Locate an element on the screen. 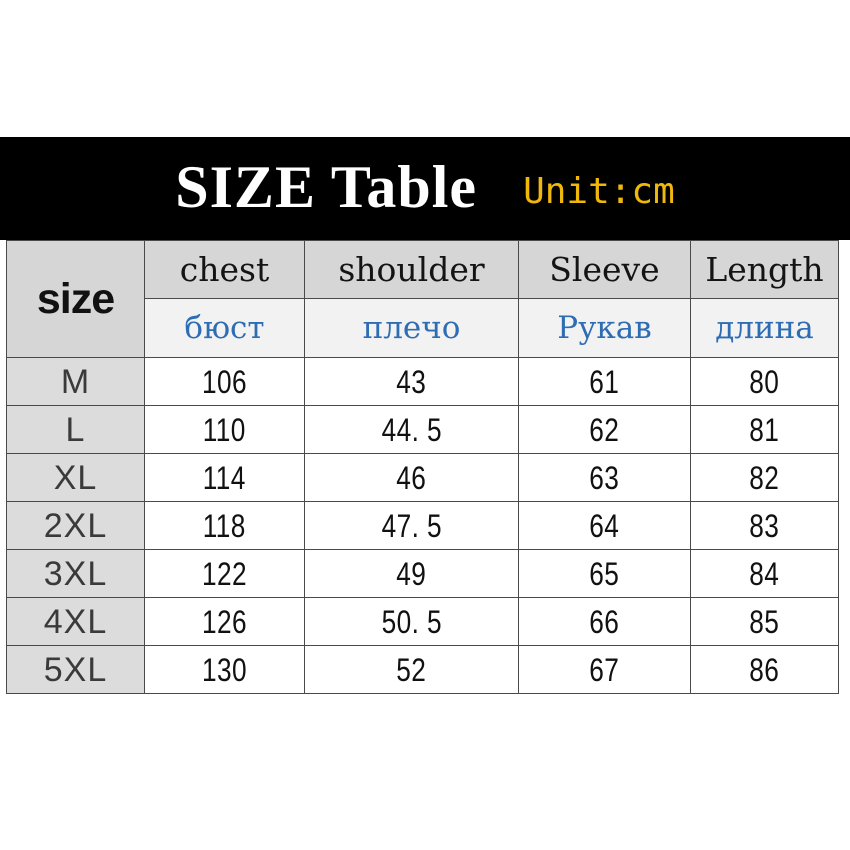  shoulder-value: 50. 5 is located at coordinates (411, 621).